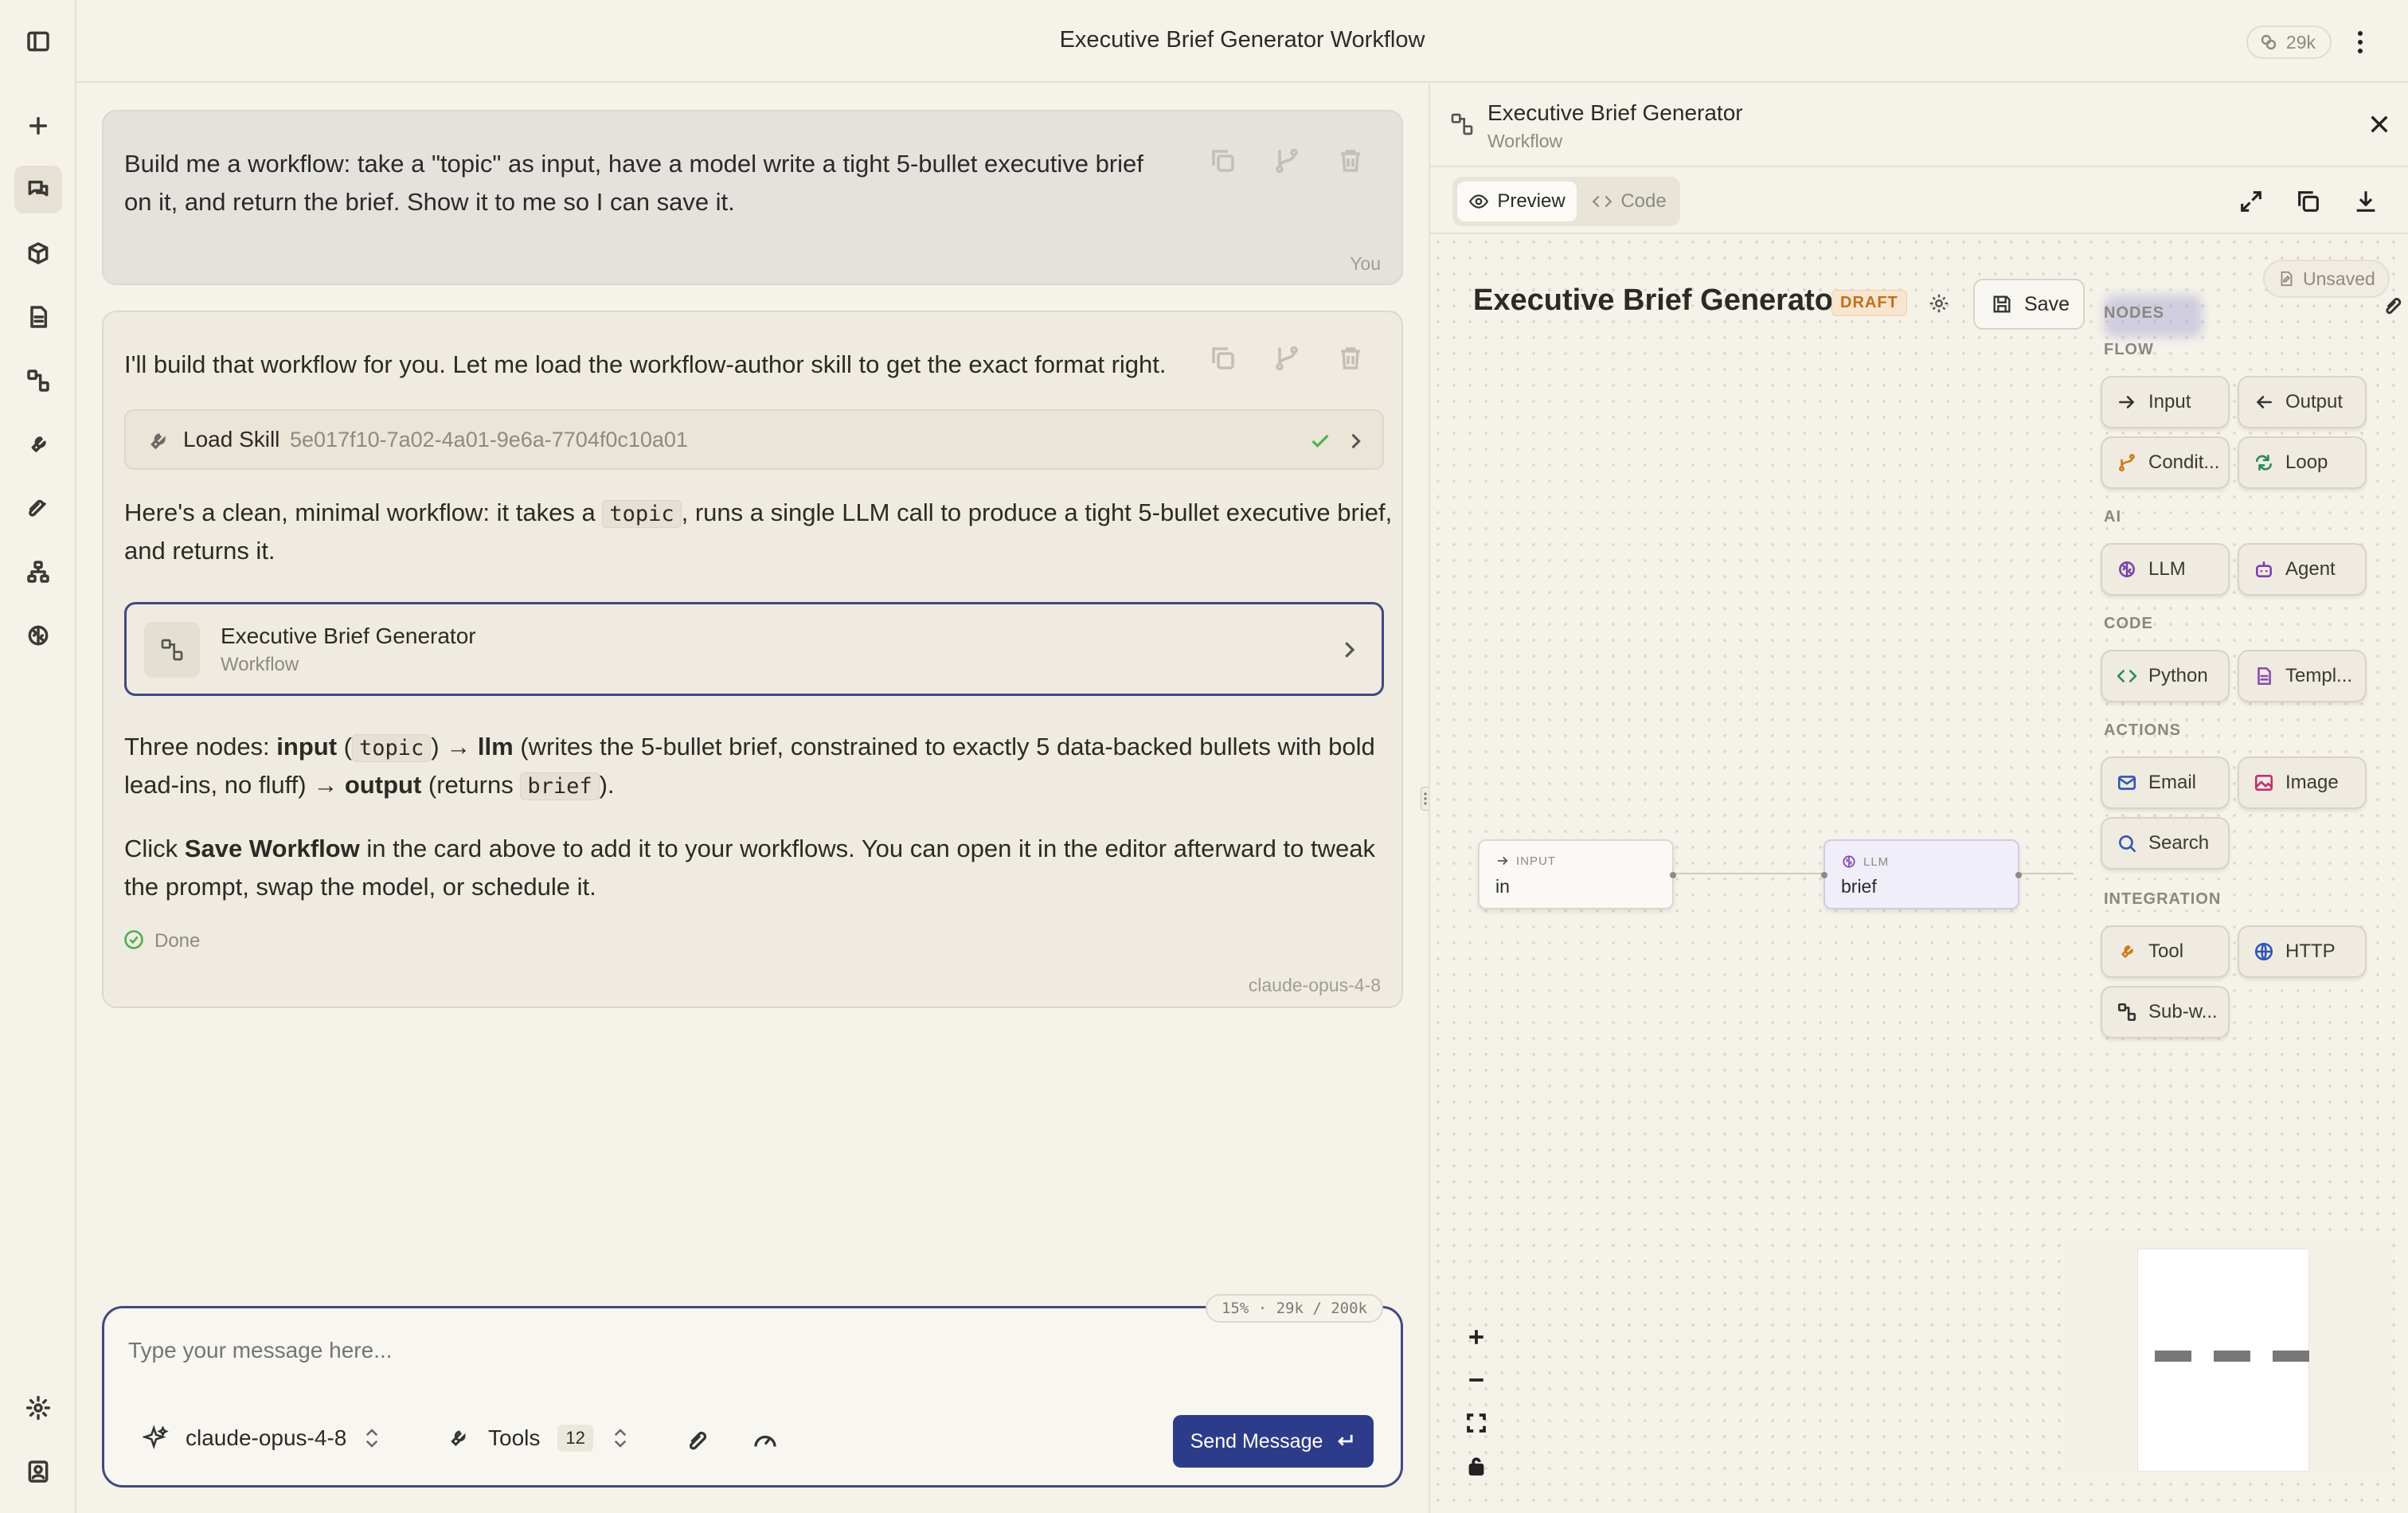 This screenshot has width=2408, height=1513. What do you see at coordinates (2264, 569) in the screenshot?
I see `bot-icon` at bounding box center [2264, 569].